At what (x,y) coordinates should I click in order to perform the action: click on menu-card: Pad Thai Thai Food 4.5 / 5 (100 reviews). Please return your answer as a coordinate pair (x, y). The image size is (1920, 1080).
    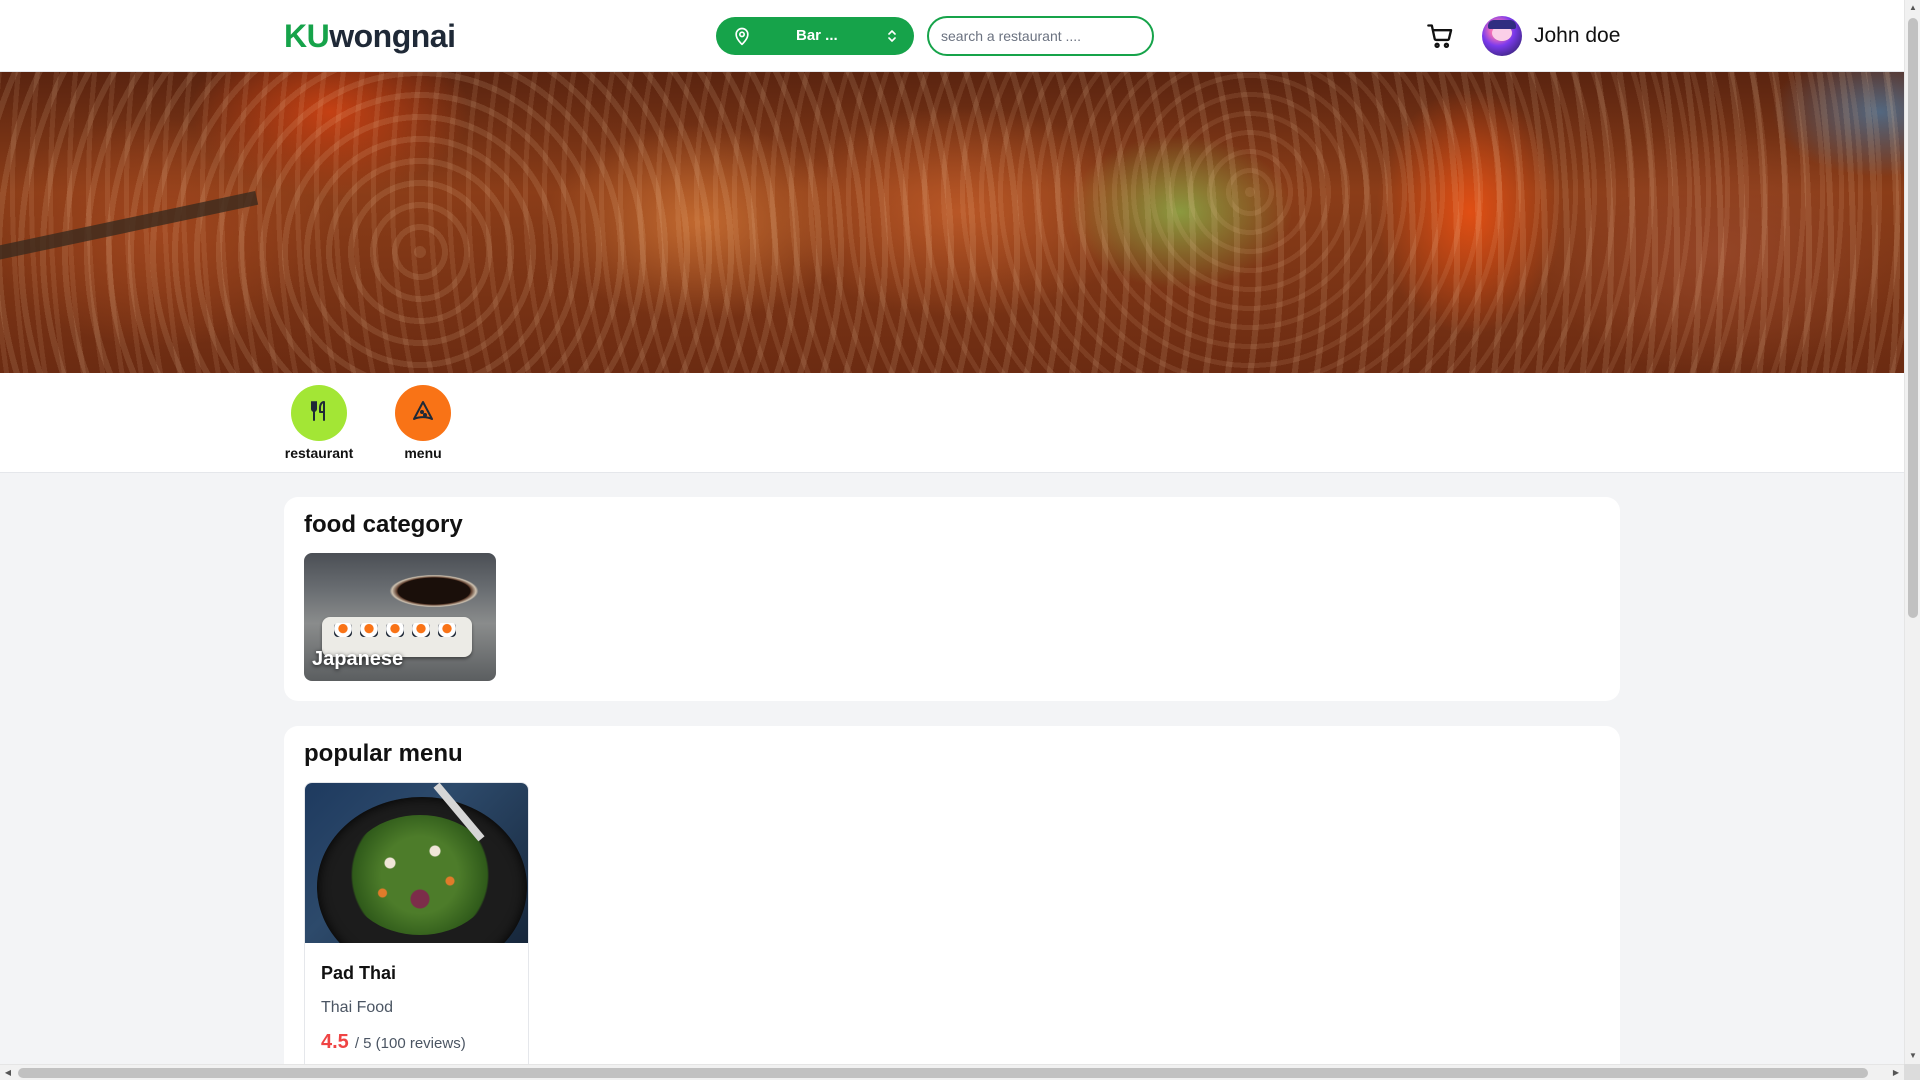
    Looking at the image, I should click on (416, 931).